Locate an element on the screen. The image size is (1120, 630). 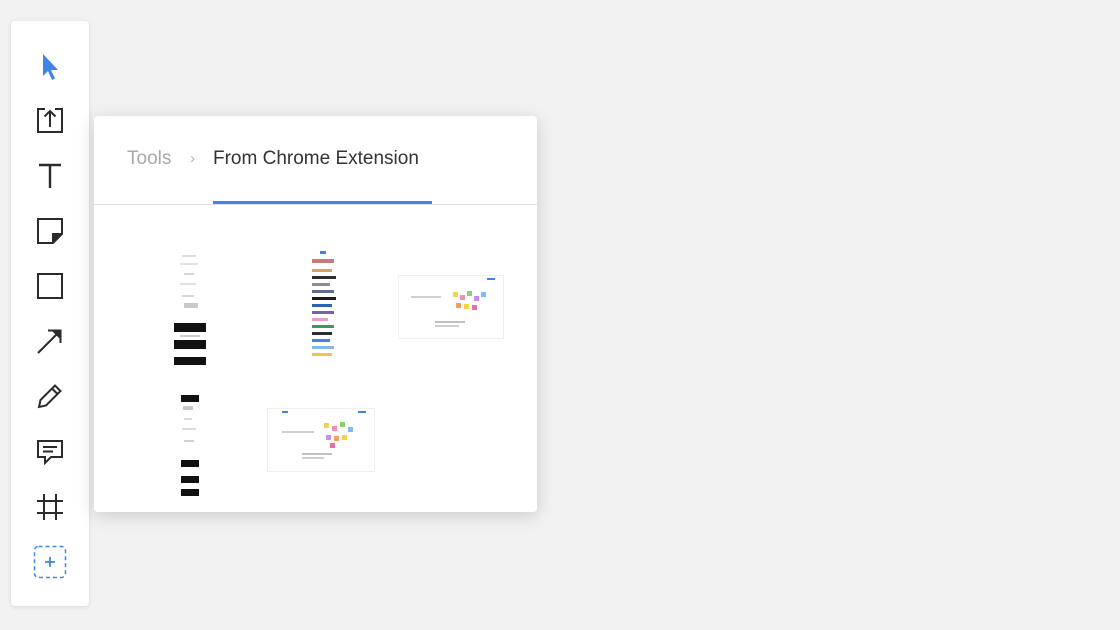
upload-tool is located at coordinates (50, 120).